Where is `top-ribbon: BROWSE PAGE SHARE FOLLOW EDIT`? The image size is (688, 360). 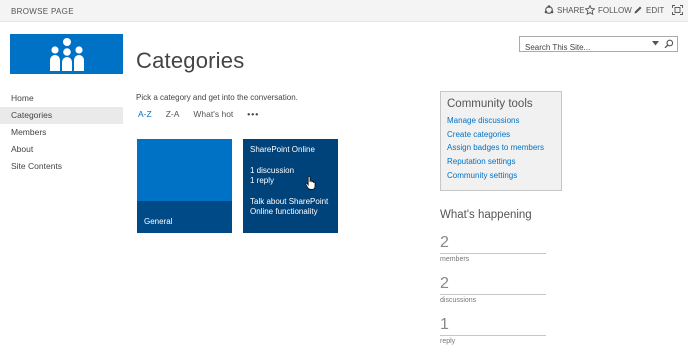
top-ribbon: BROWSE PAGE SHARE FOLLOW EDIT is located at coordinates (344, 11).